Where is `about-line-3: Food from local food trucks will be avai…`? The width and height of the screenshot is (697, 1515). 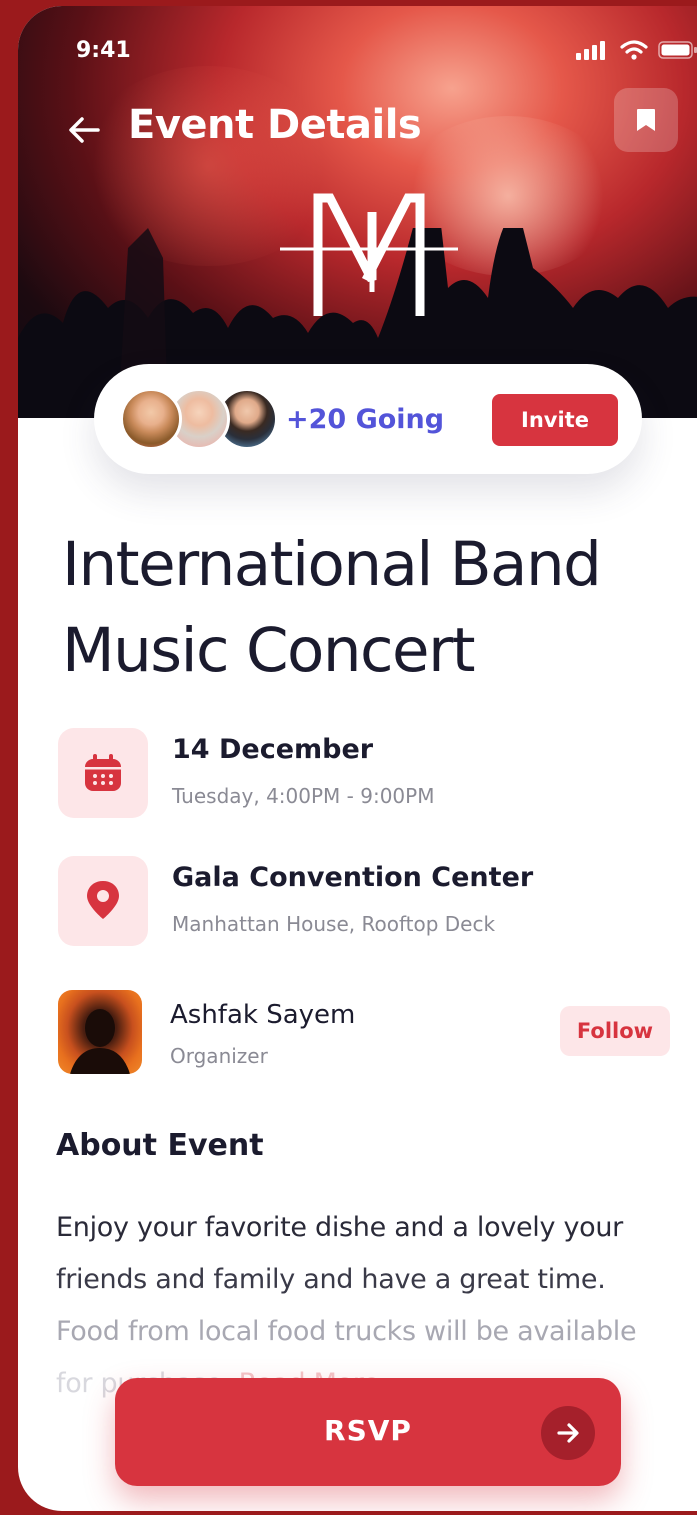
about-line-3: Food from local food trucks will be avai… is located at coordinates (346, 1331).